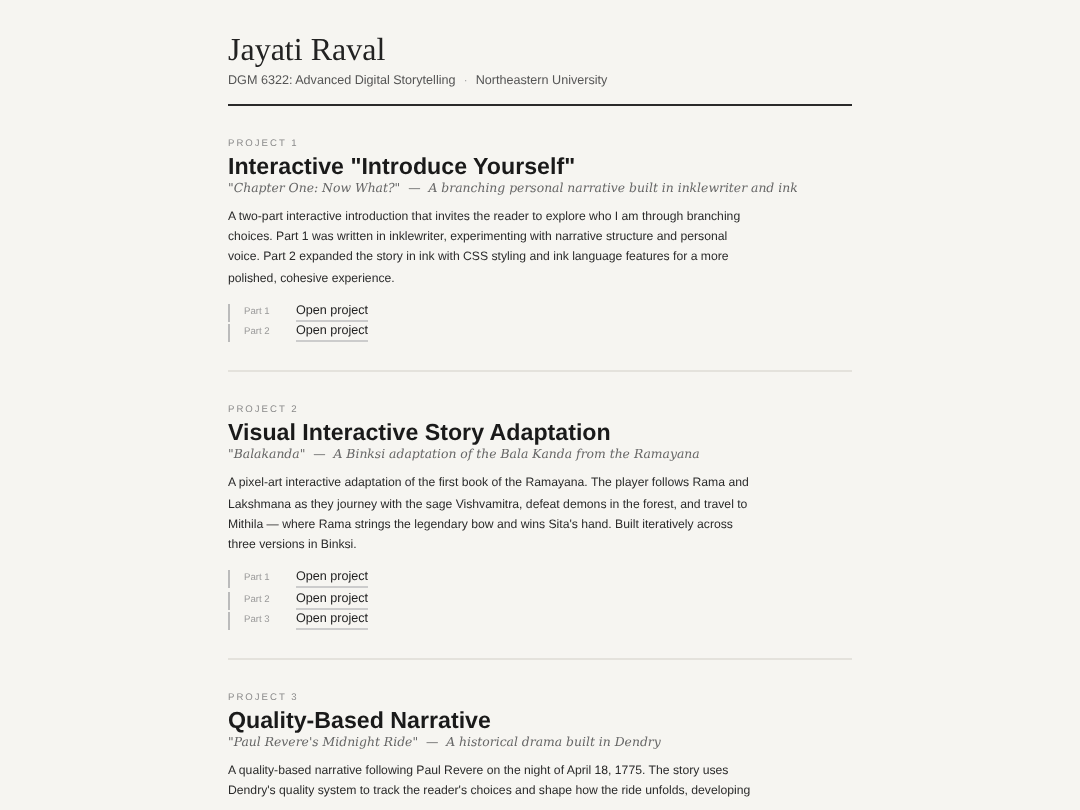  Describe the element at coordinates (403, 167) in the screenshot. I see `project-title: Interactive "Introduce Yourself"` at that location.